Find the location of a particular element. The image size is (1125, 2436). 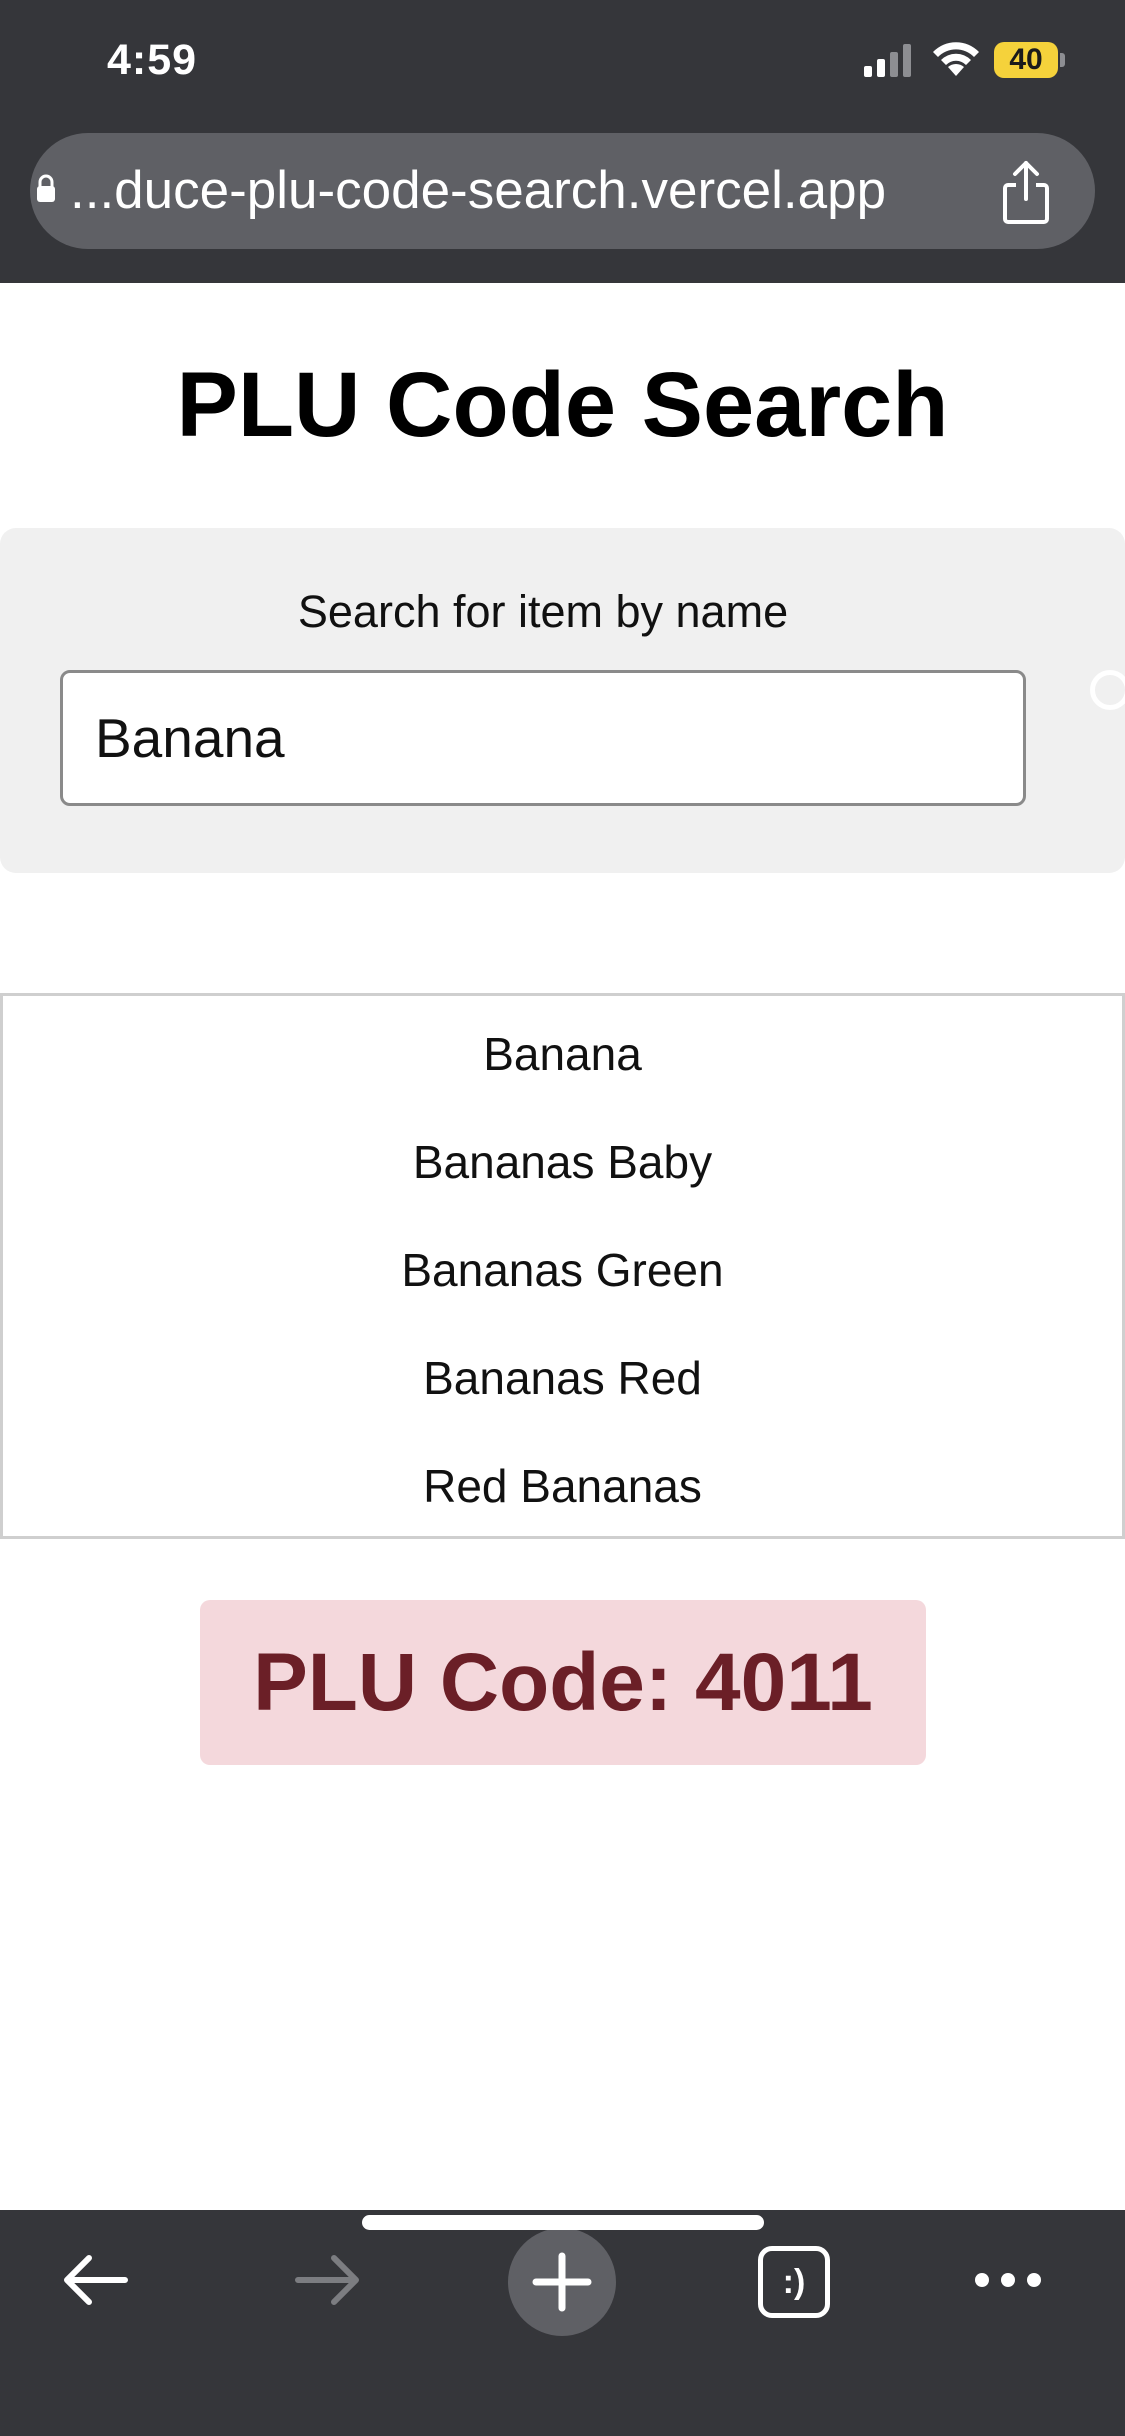

plu-code-text: PLU Code: 4011 is located at coordinates (563, 1682).